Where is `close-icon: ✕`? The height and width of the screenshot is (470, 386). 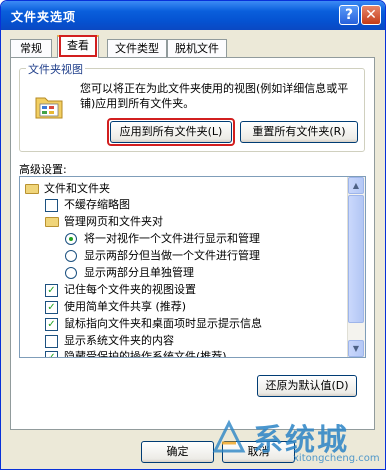 close-icon: ✕ is located at coordinates (371, 15).